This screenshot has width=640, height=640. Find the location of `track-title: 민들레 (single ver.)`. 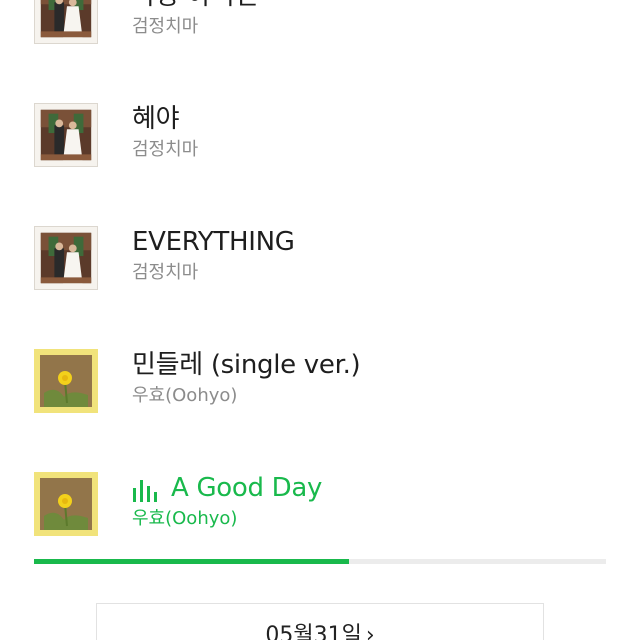

track-title: 민들레 (single ver.) is located at coordinates (246, 365).